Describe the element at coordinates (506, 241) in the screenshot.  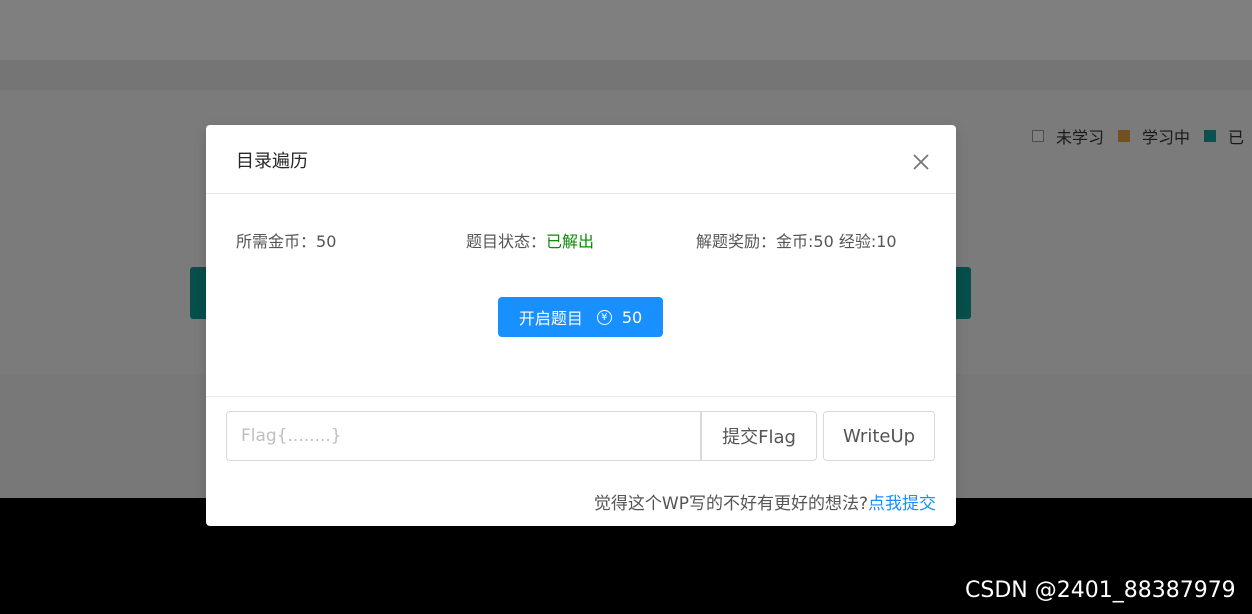
I see `status-label: 题目状态：` at that location.